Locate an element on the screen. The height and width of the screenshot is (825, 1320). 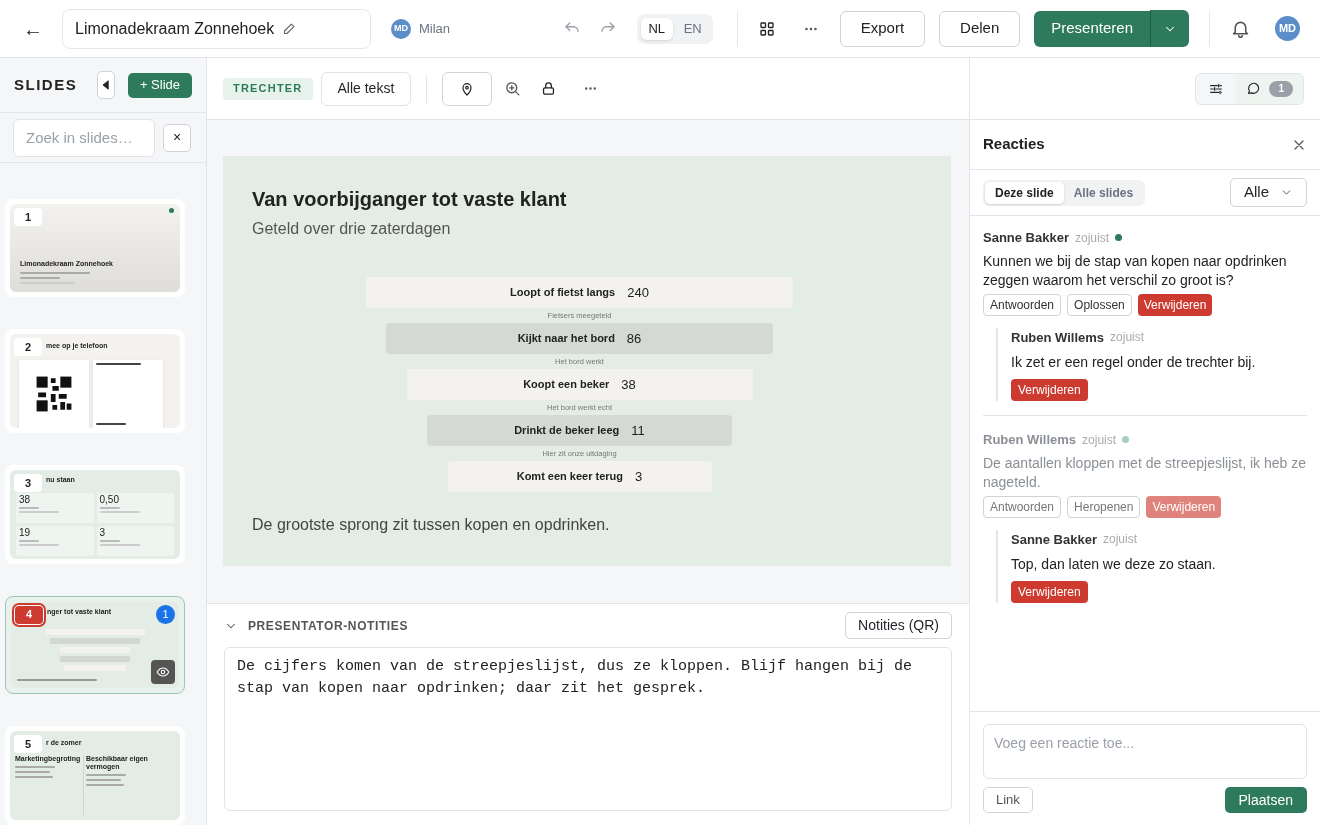
step-label: Kijkt naar het bord is located at coordinates (566, 339).